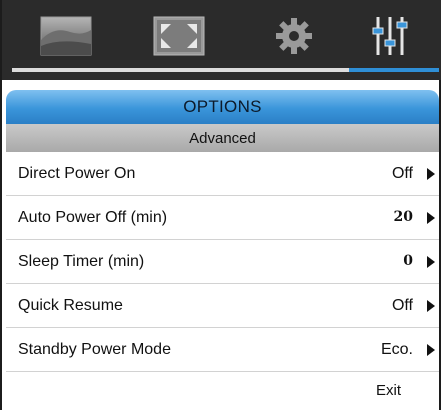 The height and width of the screenshot is (410, 441). I want to click on menu-row-label: Sleep Timer (min), so click(81, 261).